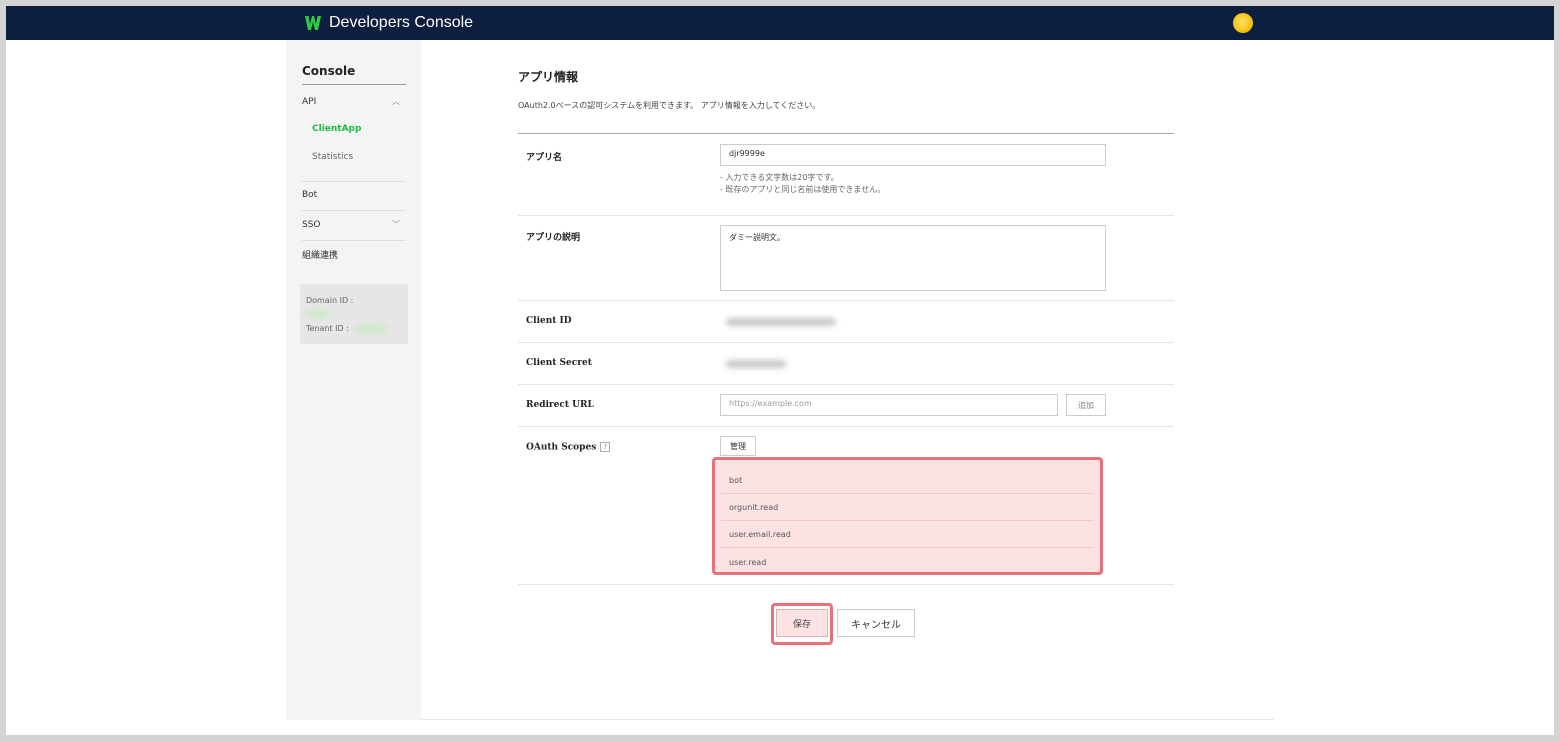 The height and width of the screenshot is (741, 1560). Describe the element at coordinates (781, 322) in the screenshot. I see `client-id-value` at that location.